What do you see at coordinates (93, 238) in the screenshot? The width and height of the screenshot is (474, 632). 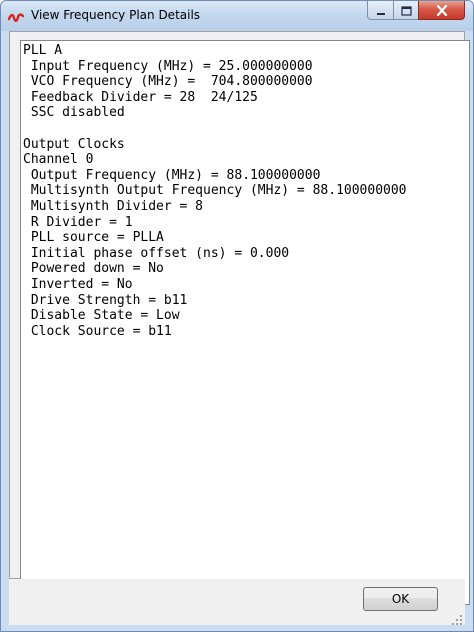 I see `detail-line: PLL source = PLLA` at bounding box center [93, 238].